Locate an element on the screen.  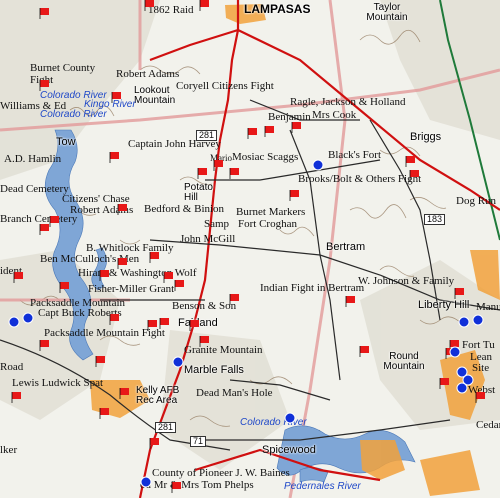
town-label: Fairland is located at coordinates (198, 323).